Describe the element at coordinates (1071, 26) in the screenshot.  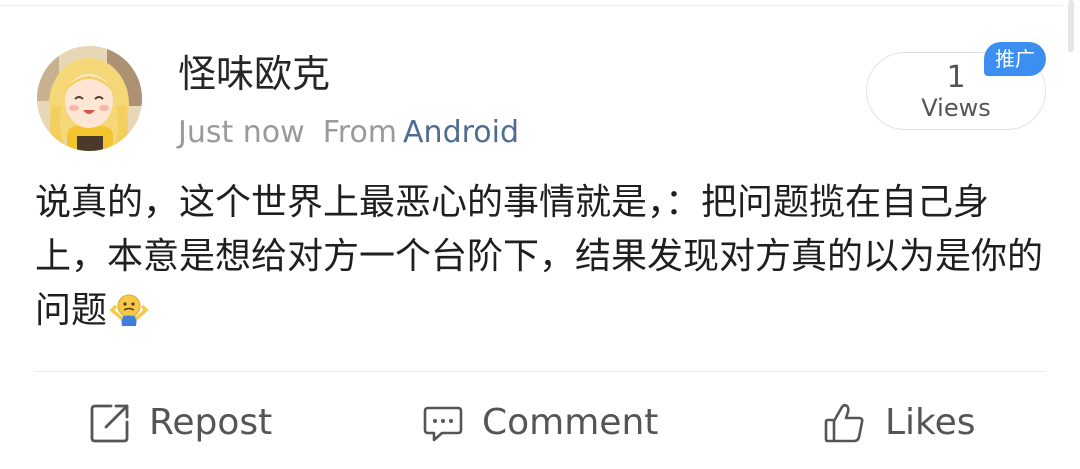
I see `scrollbar` at that location.